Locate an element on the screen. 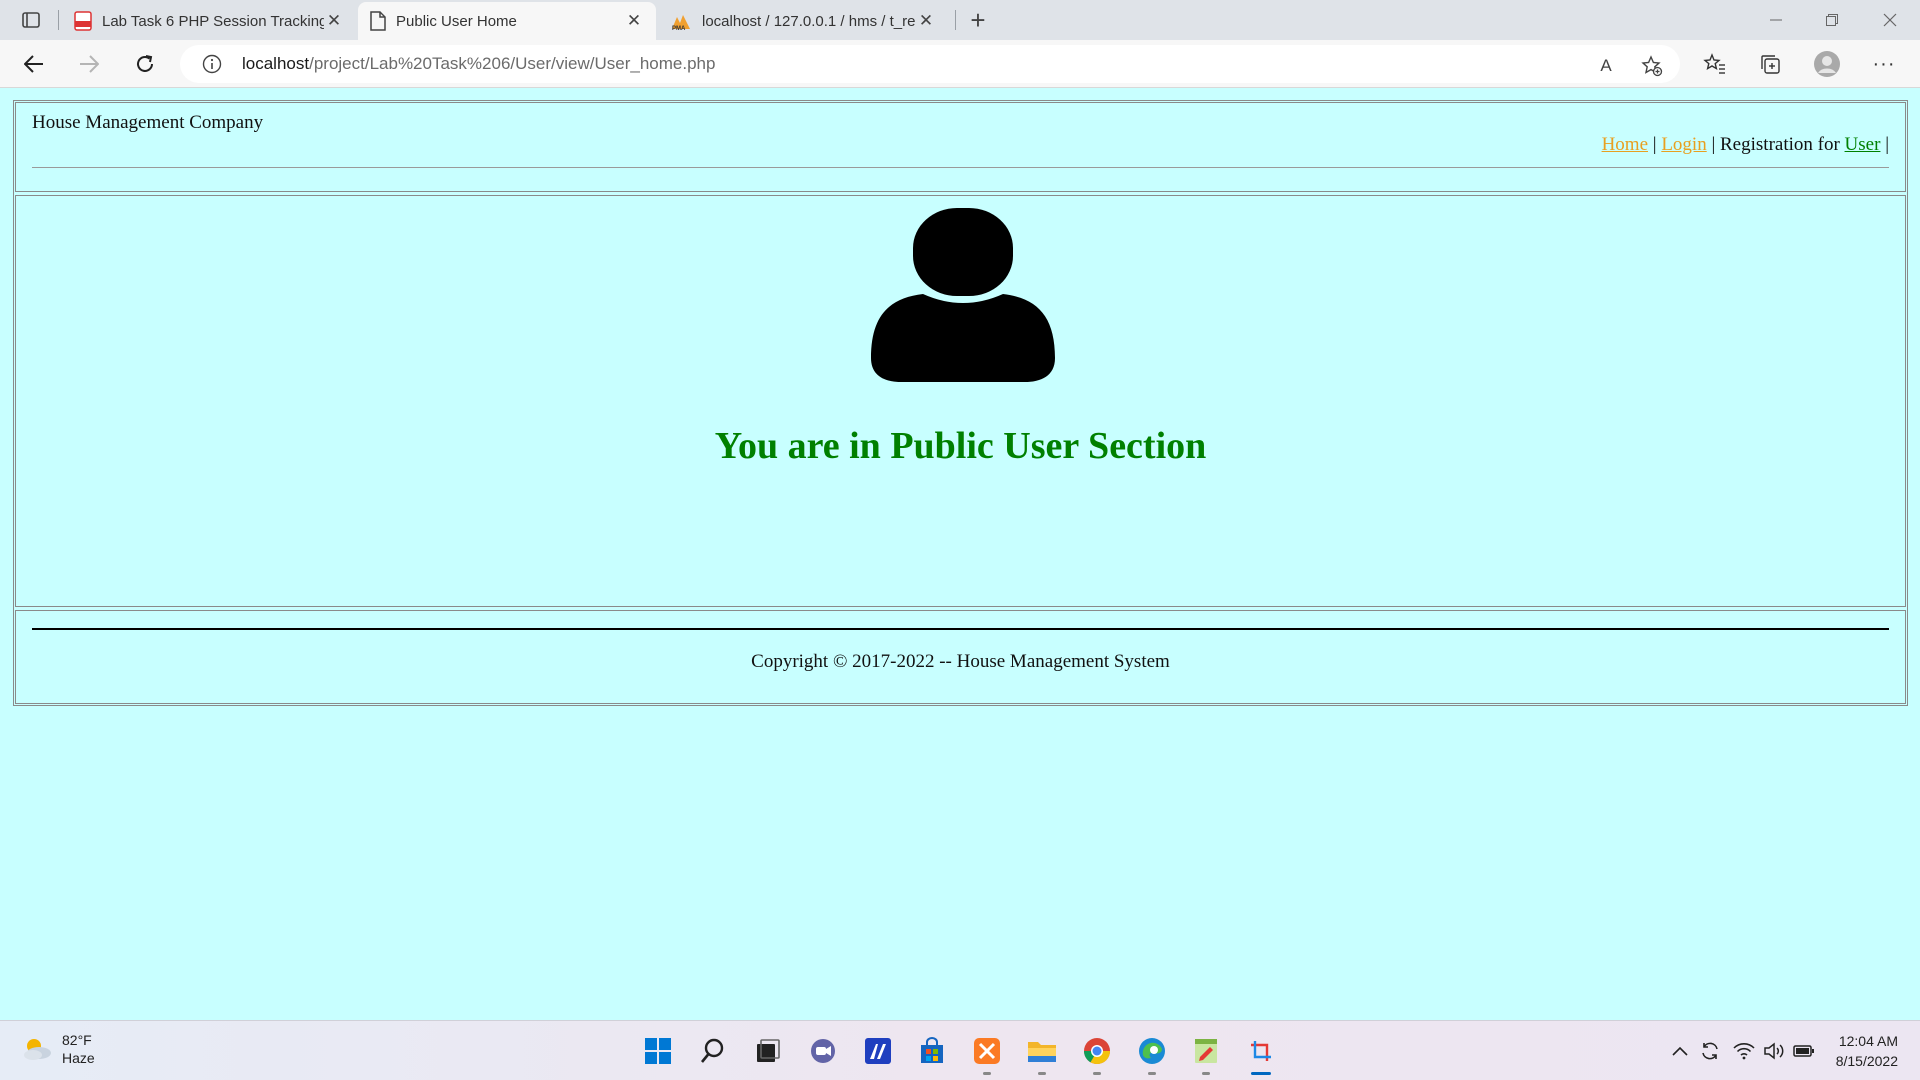 This screenshot has height=1080, width=1920. minimize-button is located at coordinates (1776, 20).